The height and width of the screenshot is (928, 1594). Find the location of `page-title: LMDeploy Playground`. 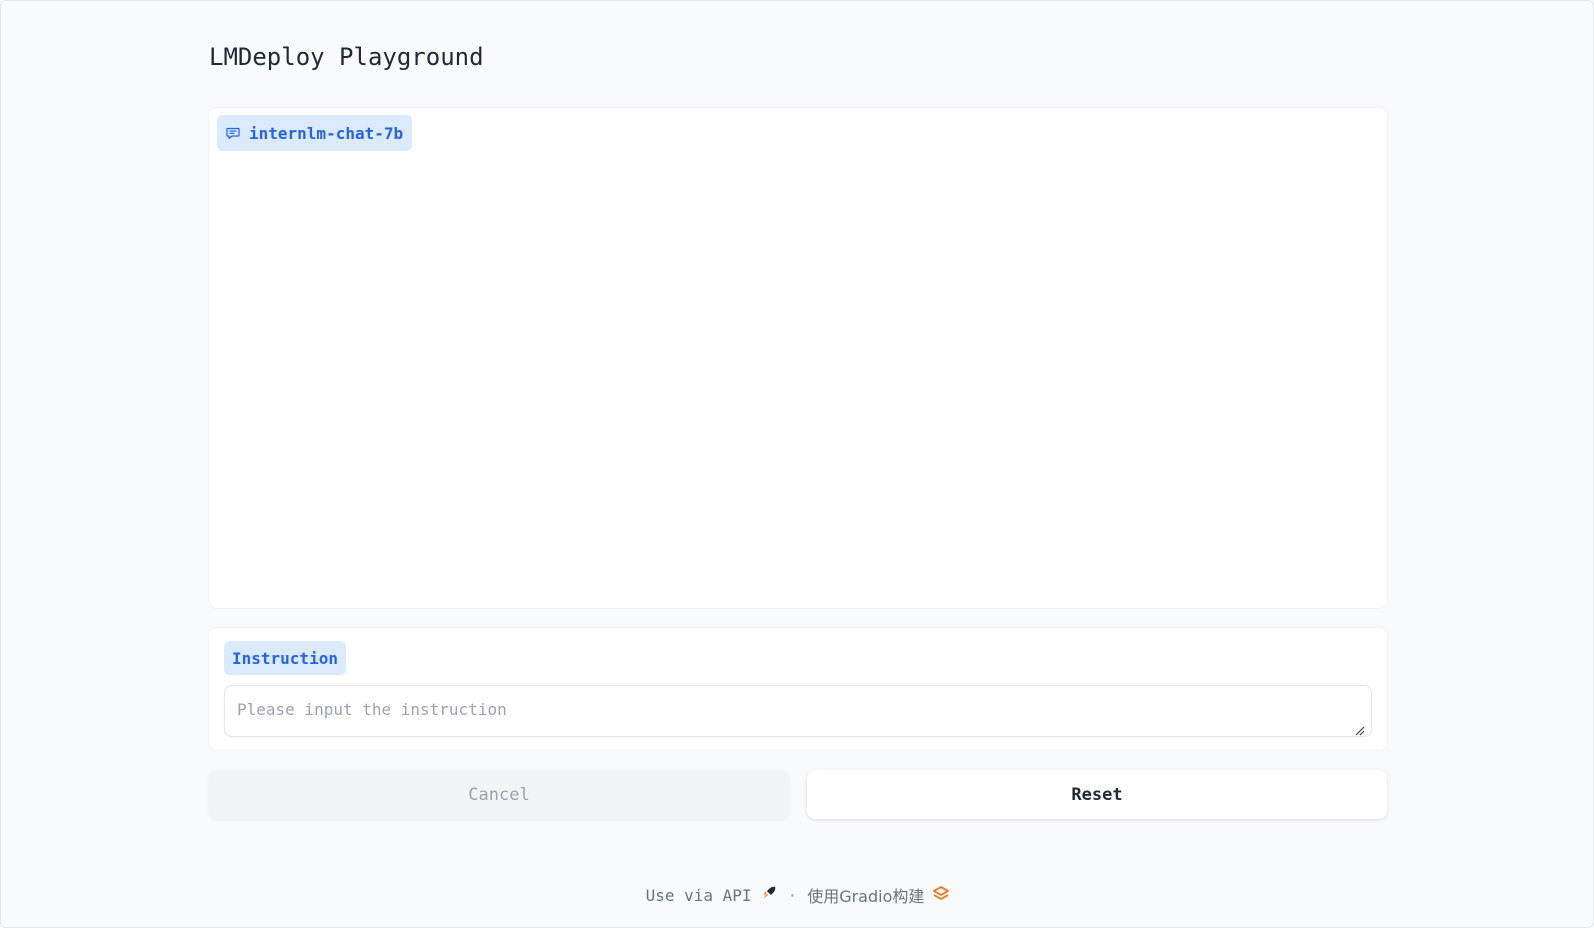

page-title: LMDeploy Playground is located at coordinates (346, 57).